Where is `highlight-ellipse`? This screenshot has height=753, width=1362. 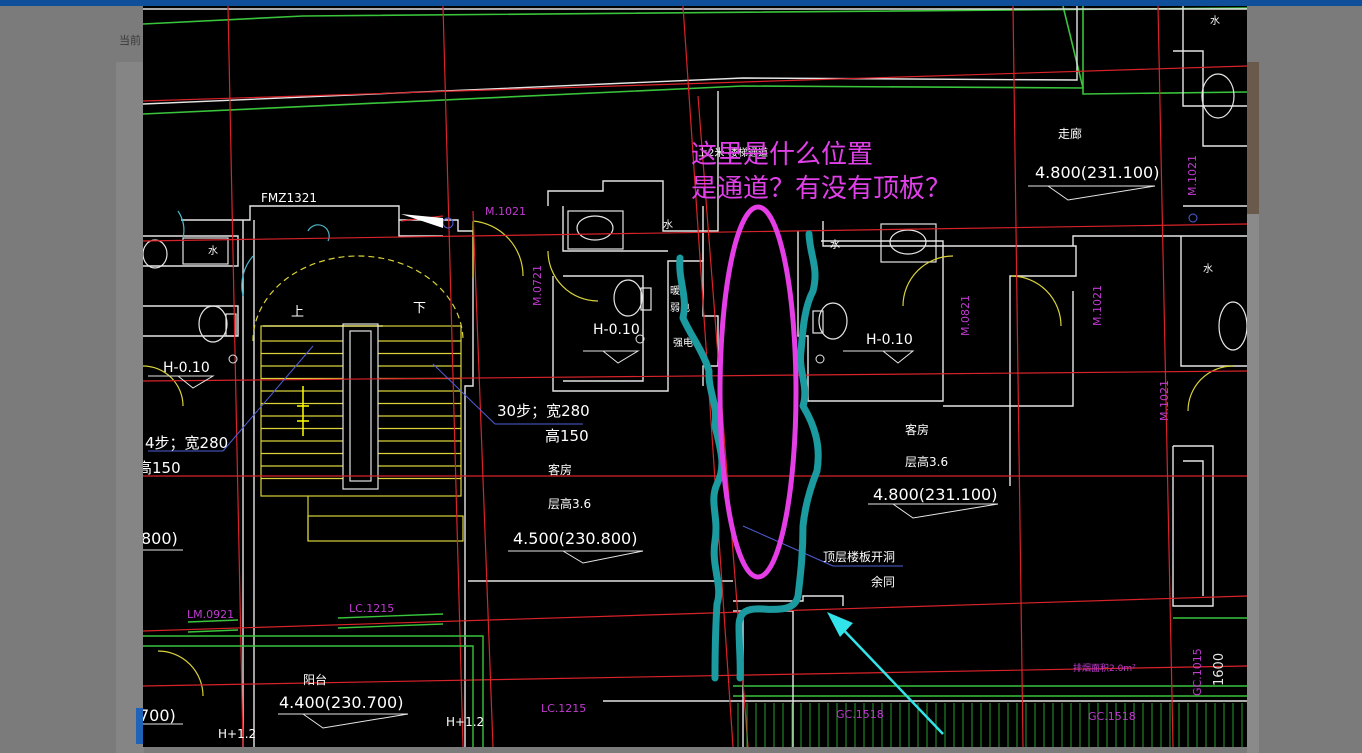
highlight-ellipse is located at coordinates (758, 392).